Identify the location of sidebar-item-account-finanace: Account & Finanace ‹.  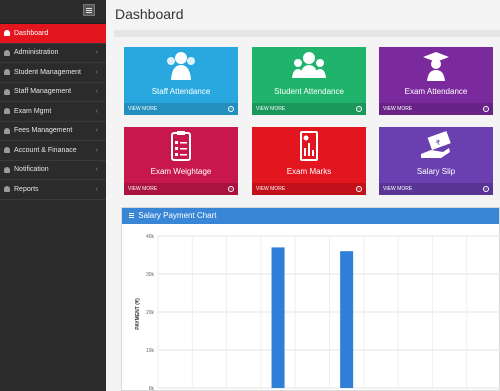
(53, 151).